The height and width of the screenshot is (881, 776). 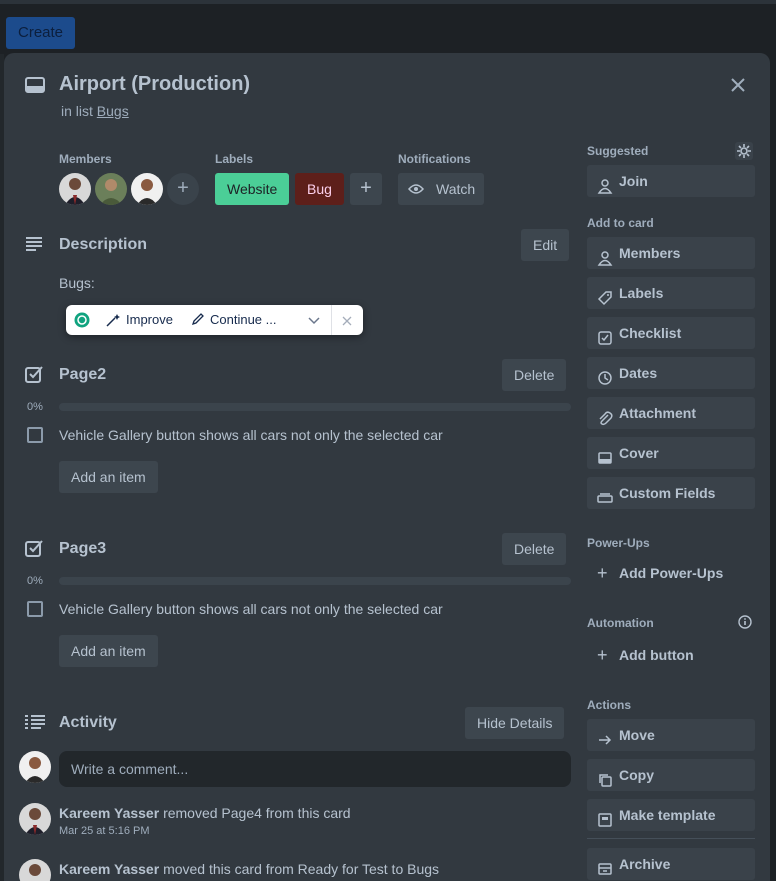 What do you see at coordinates (605, 454) in the screenshot?
I see `cover-icon` at bounding box center [605, 454].